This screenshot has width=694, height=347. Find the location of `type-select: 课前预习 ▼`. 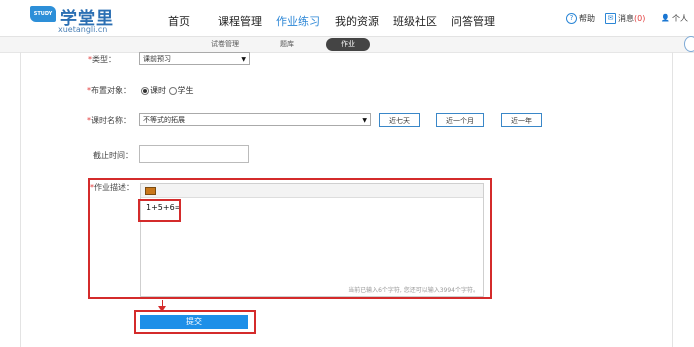

type-select: 课前预习 ▼ is located at coordinates (194, 58).